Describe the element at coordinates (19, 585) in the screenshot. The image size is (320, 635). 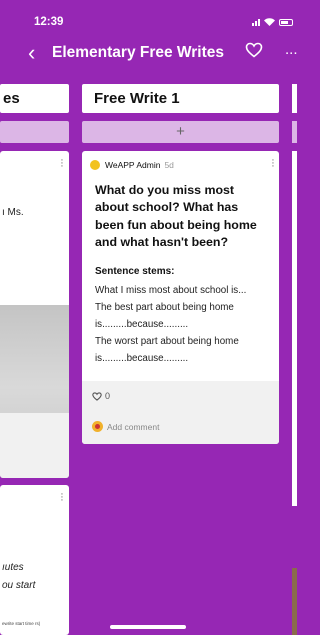
I see `left-card-2-text2: ou start` at that location.